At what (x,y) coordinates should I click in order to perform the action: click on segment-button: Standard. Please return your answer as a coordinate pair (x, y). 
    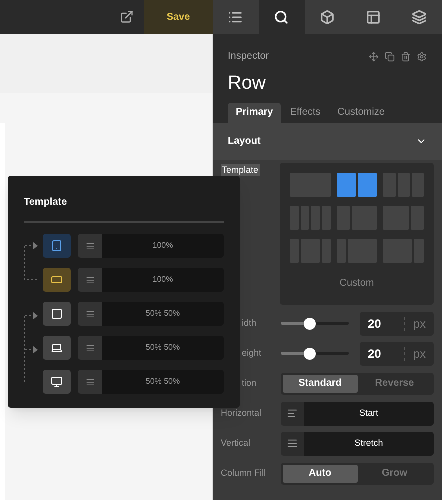
    Looking at the image, I should click on (320, 383).